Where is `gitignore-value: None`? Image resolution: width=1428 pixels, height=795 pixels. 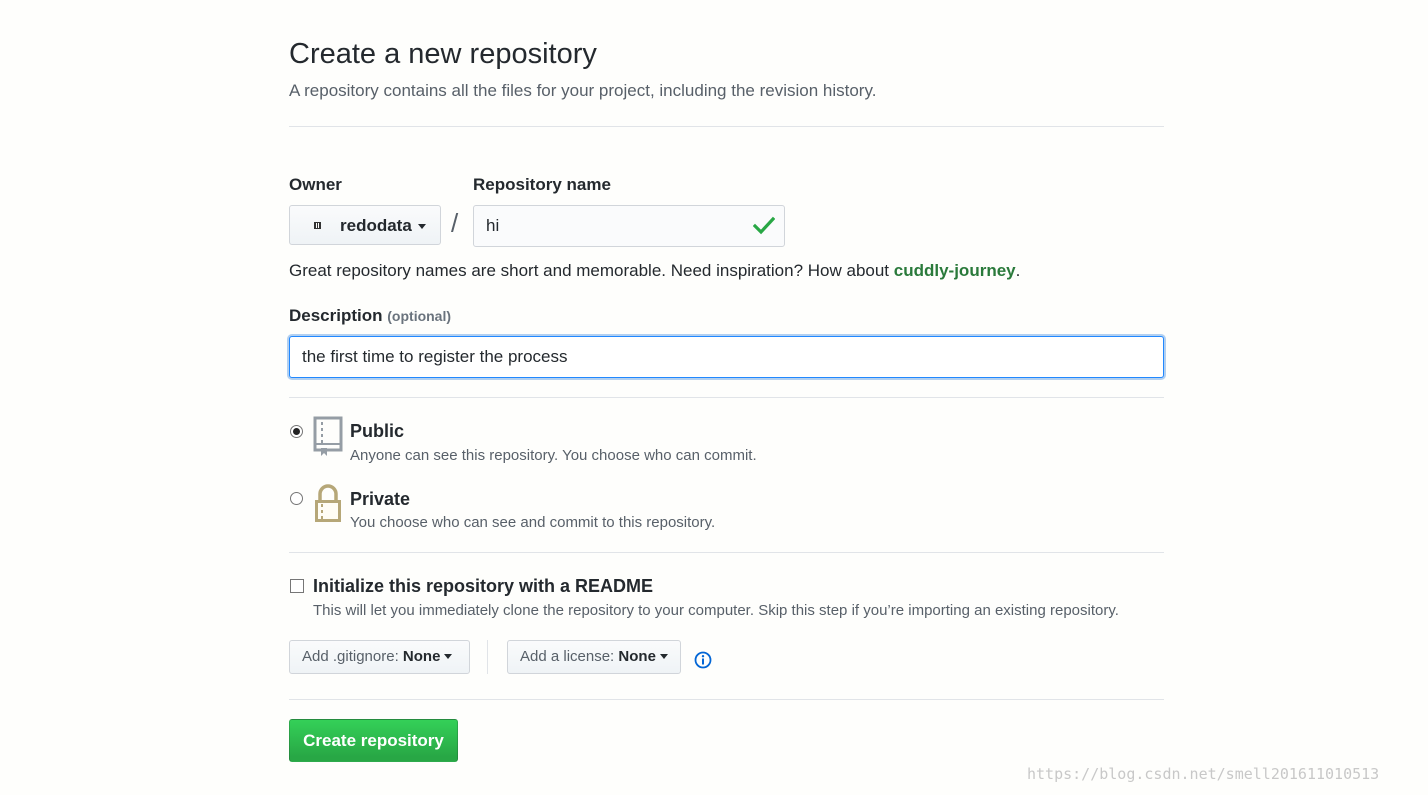 gitignore-value: None is located at coordinates (421, 656).